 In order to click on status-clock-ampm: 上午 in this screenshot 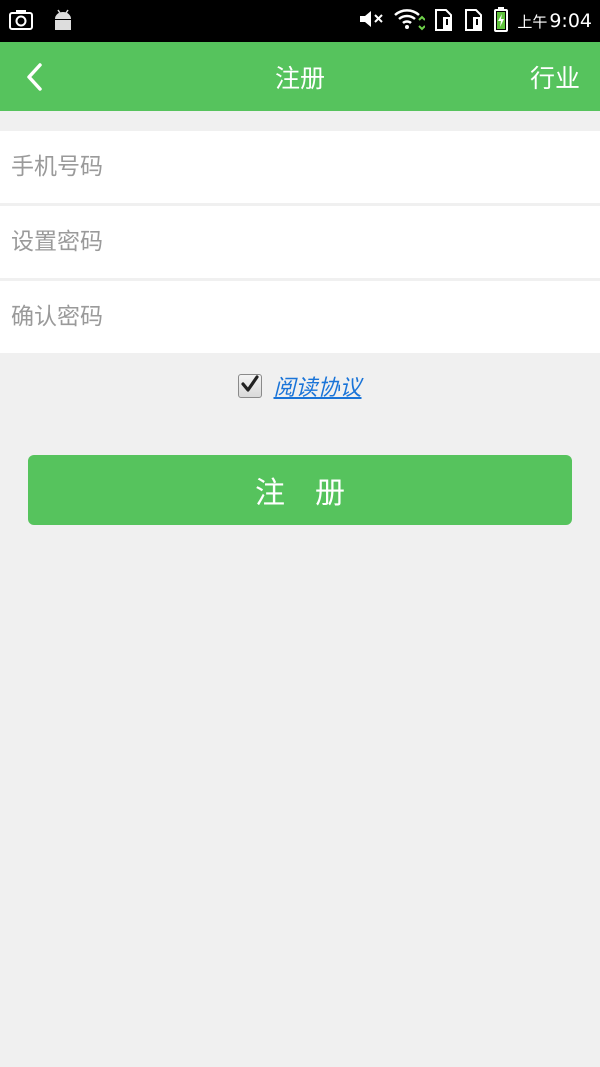, I will do `click(532, 22)`.